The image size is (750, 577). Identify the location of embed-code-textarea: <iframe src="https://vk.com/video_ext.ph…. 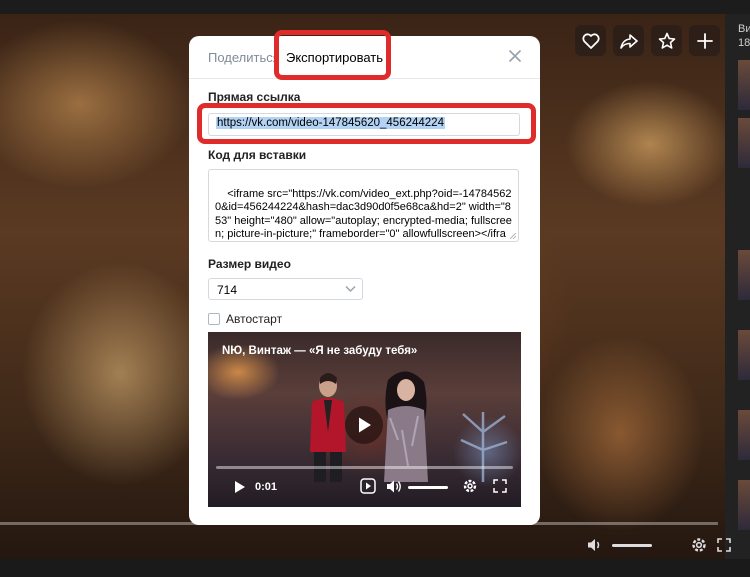
(363, 205).